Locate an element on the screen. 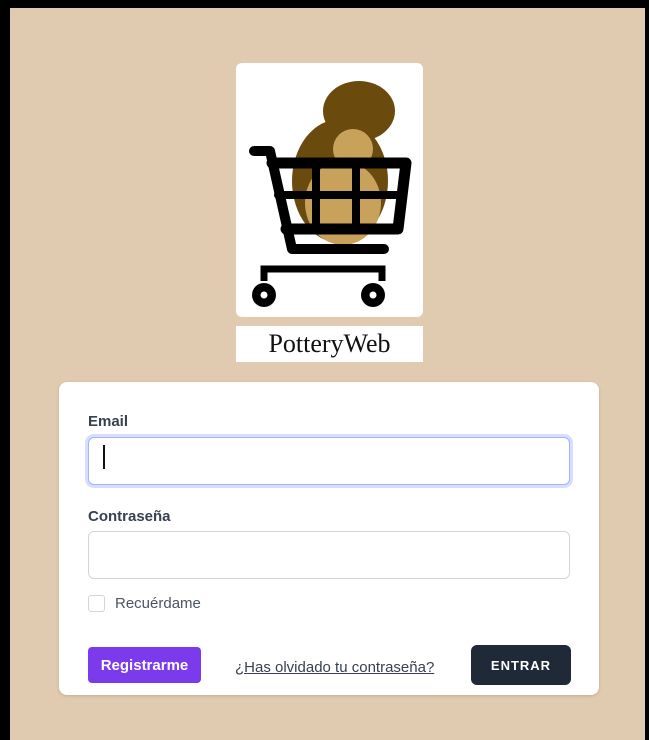 This screenshot has width=649, height=740. register-button: Registrarme is located at coordinates (144, 665).